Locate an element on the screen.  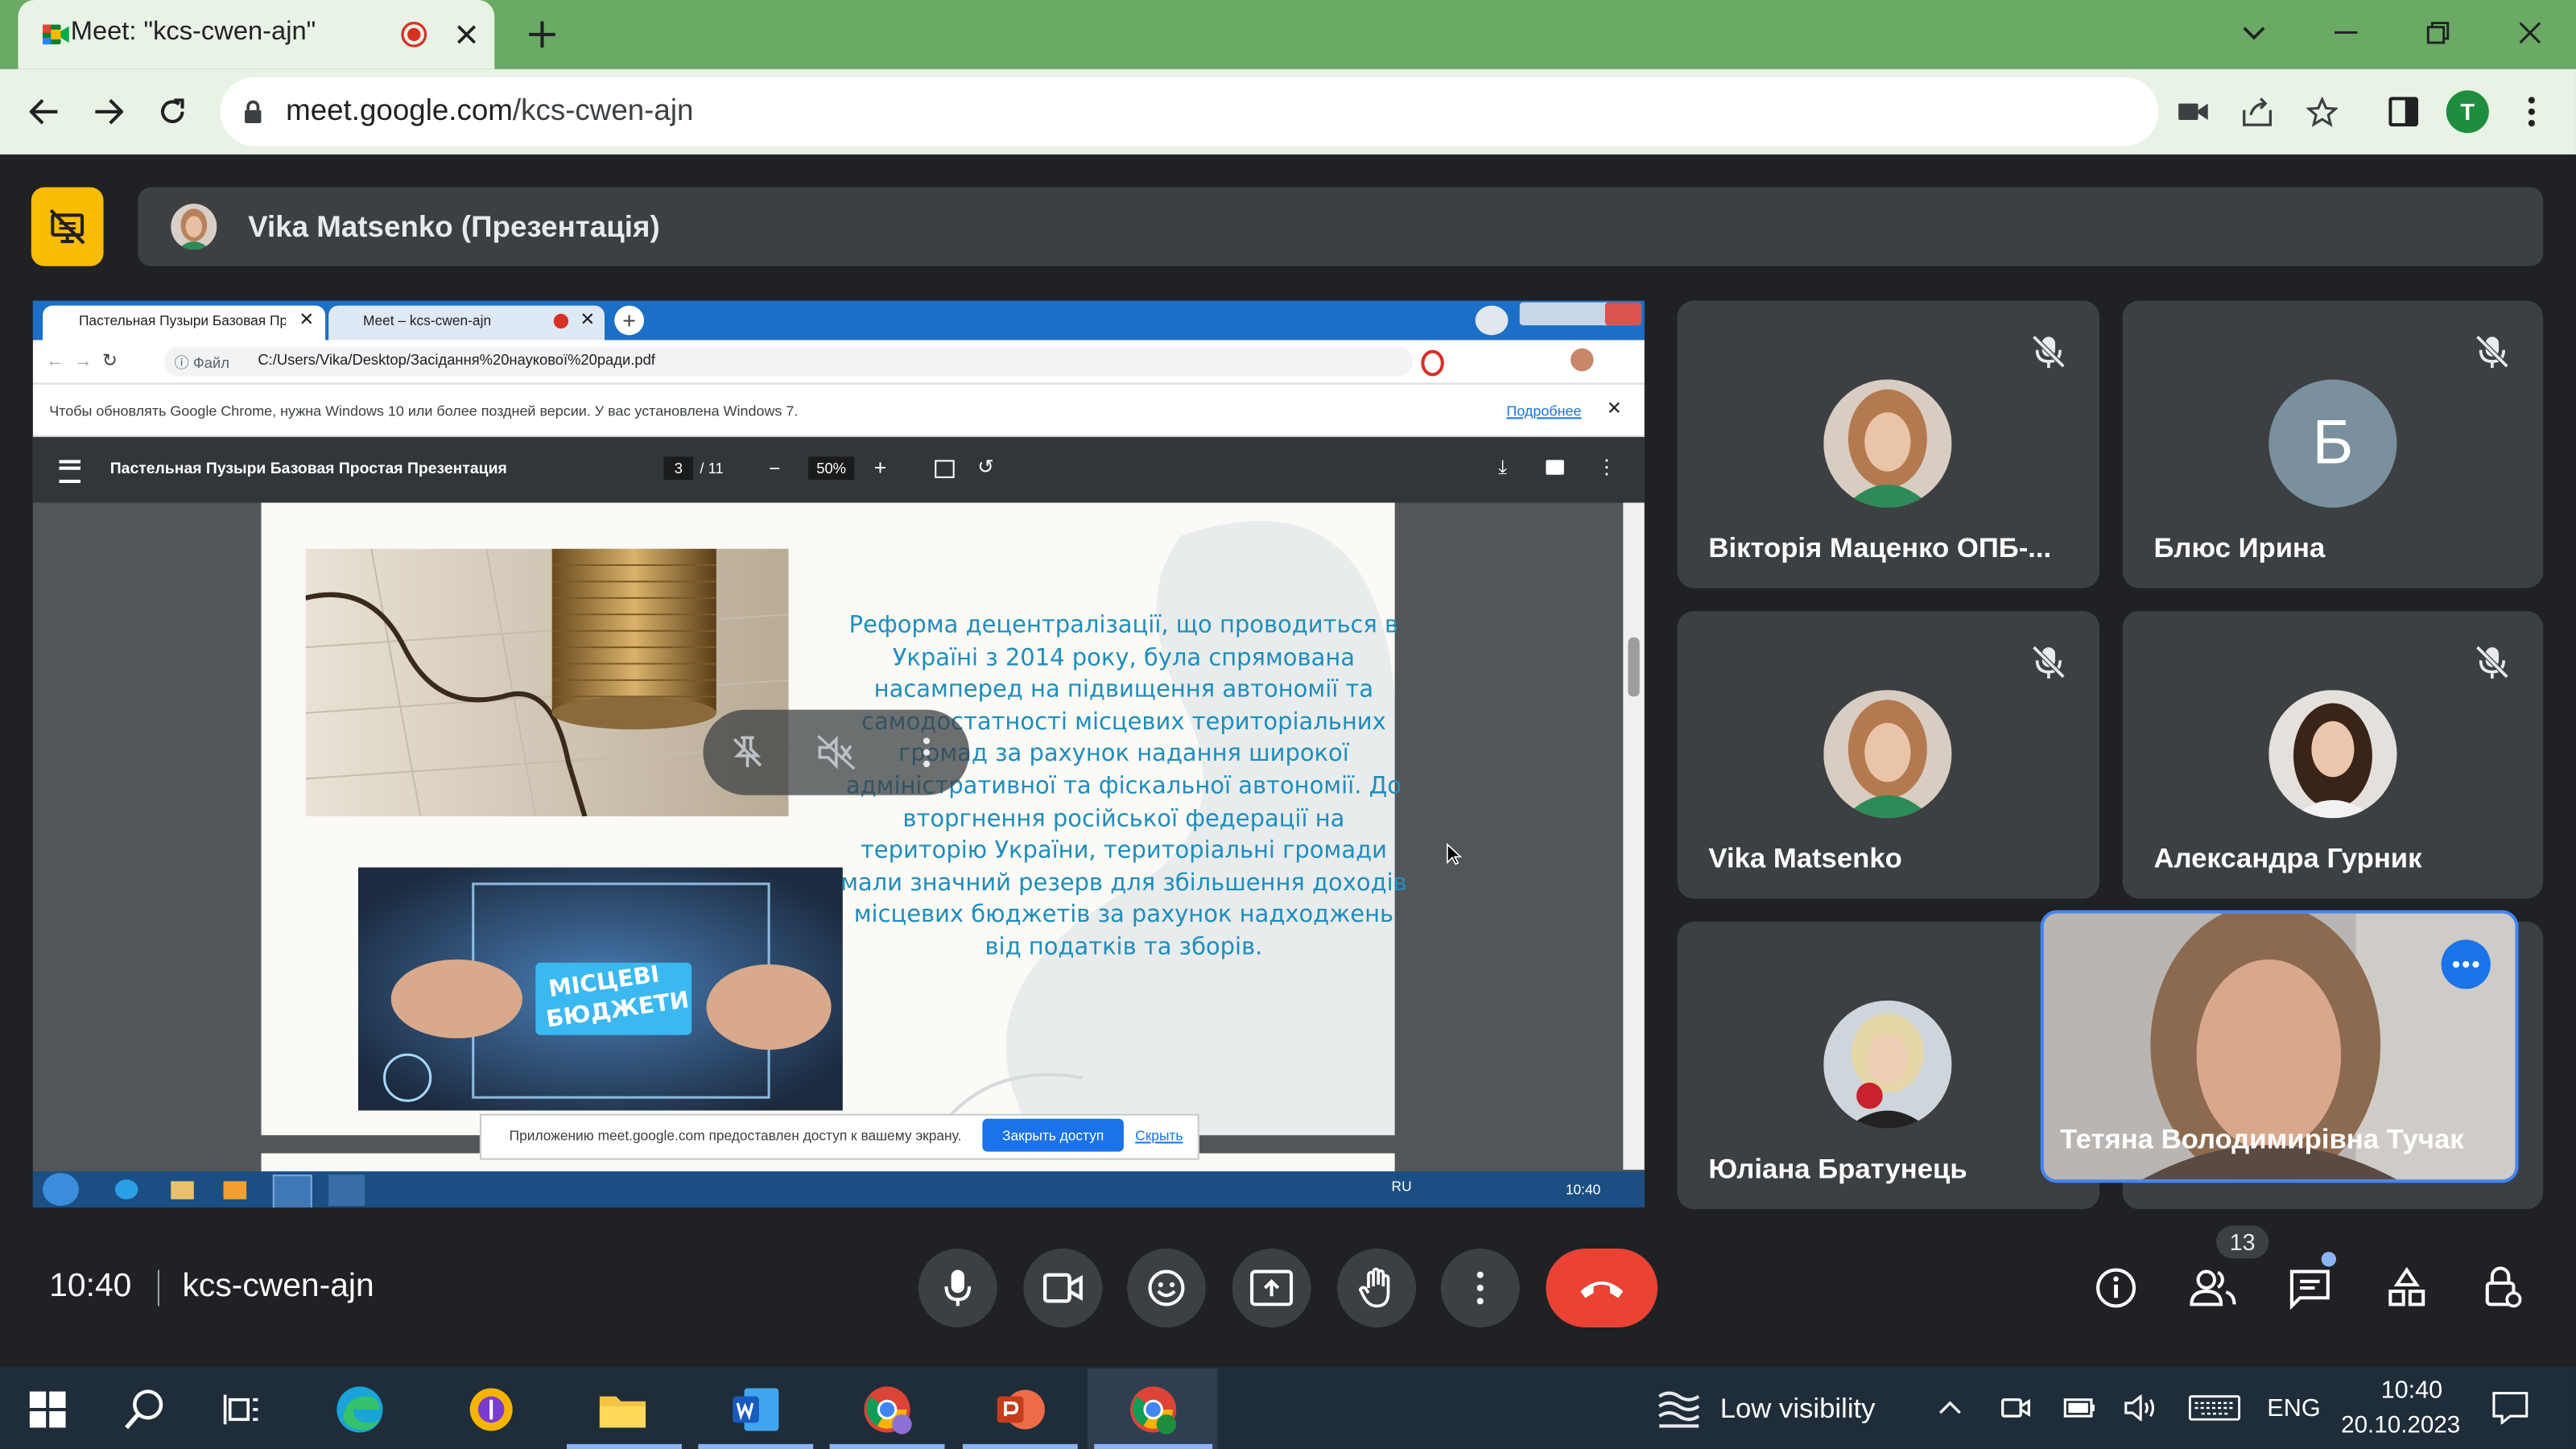
activities-icon is located at coordinates (2406, 1287).